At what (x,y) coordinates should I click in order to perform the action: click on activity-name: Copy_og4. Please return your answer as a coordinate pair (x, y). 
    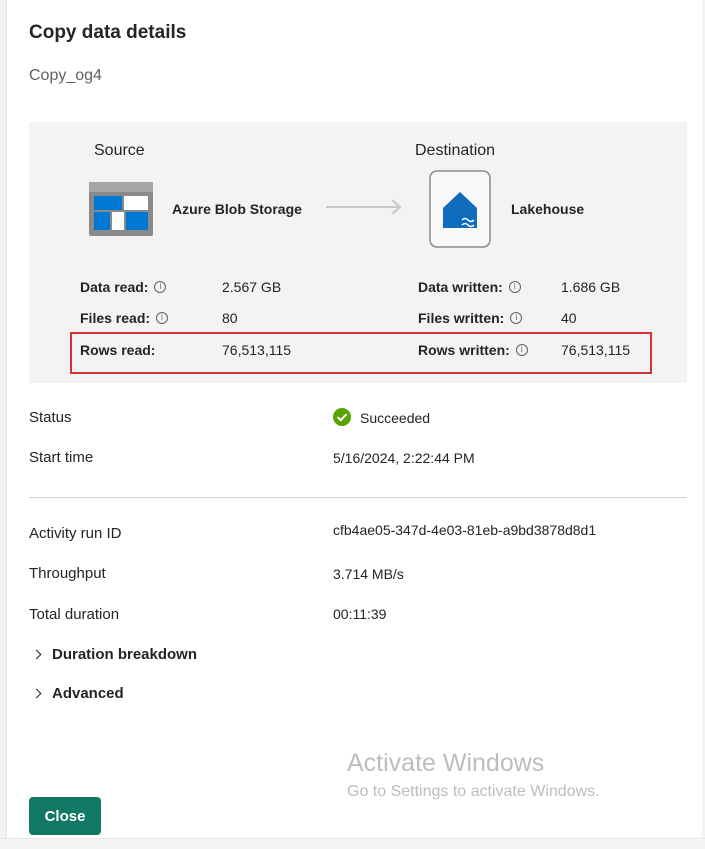
    Looking at the image, I should click on (65, 75).